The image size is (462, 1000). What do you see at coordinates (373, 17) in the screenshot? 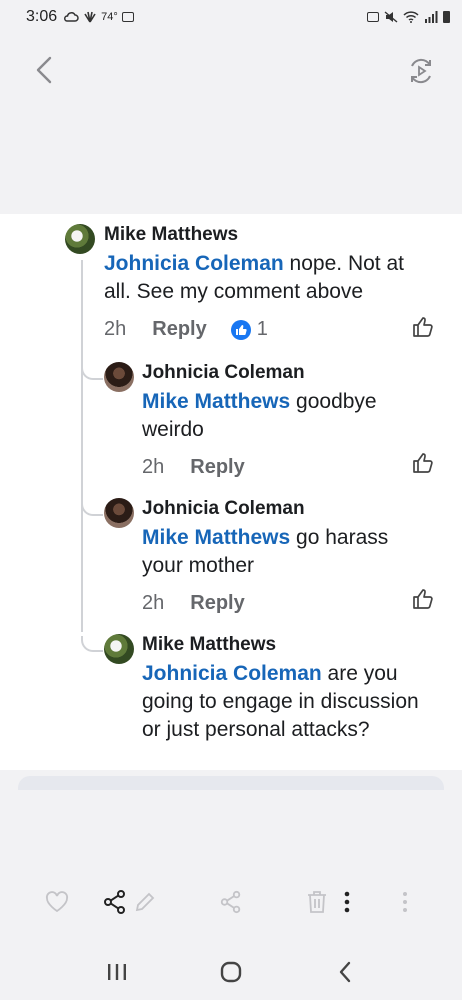
I see `lock-icon` at bounding box center [373, 17].